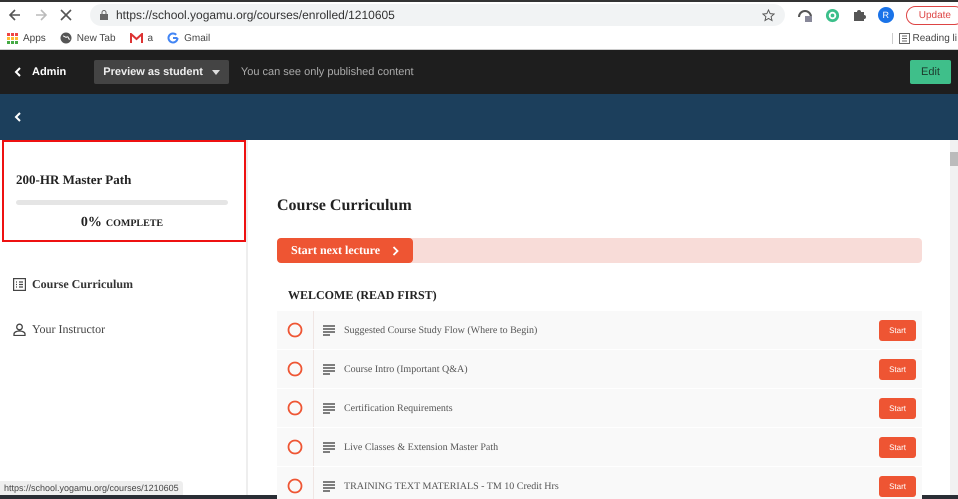  I want to click on bookmark: Apps, so click(26, 38).